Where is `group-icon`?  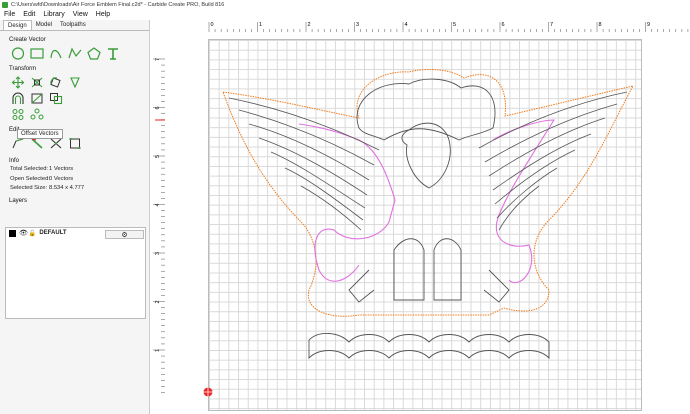 group-icon is located at coordinates (17, 114).